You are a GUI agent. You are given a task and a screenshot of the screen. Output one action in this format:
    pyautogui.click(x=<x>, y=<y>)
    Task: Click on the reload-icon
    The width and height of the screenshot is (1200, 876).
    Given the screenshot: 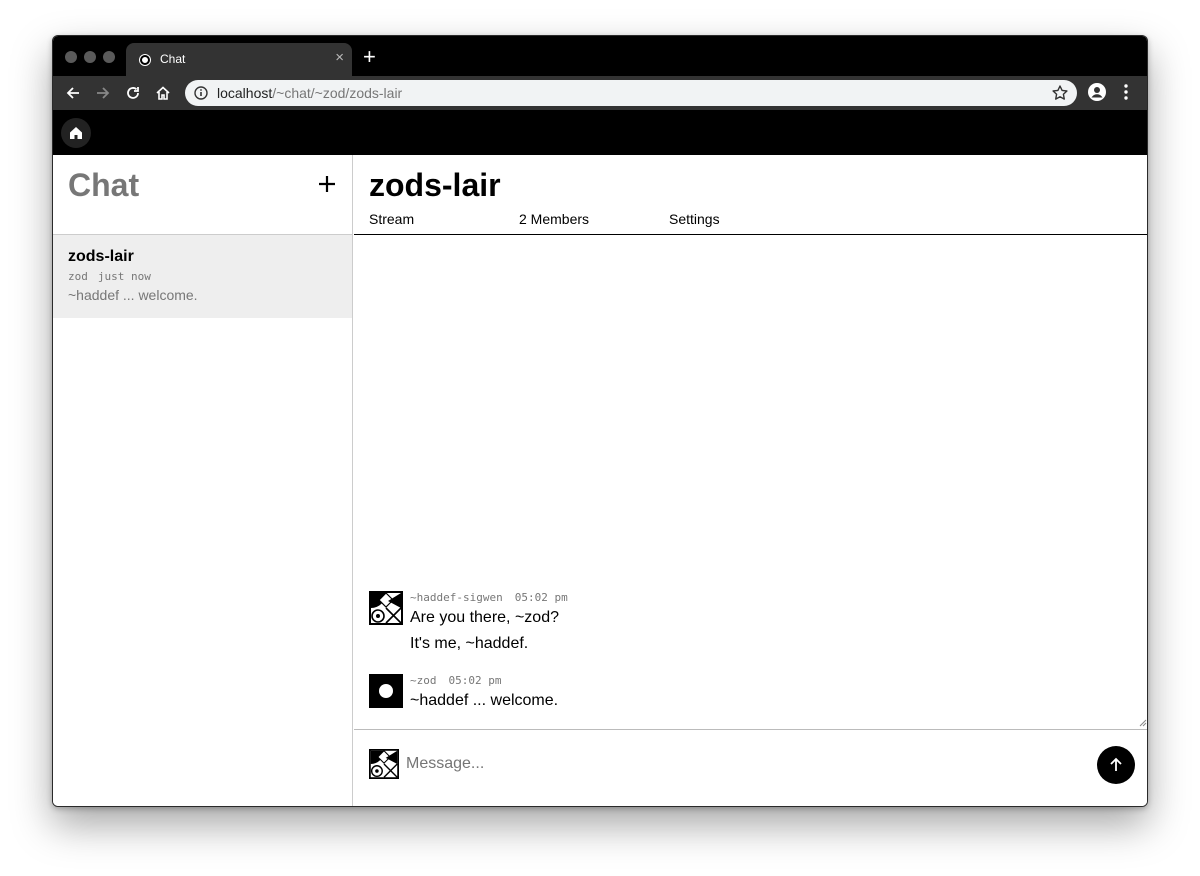 What is the action you would take?
    pyautogui.click(x=133, y=93)
    